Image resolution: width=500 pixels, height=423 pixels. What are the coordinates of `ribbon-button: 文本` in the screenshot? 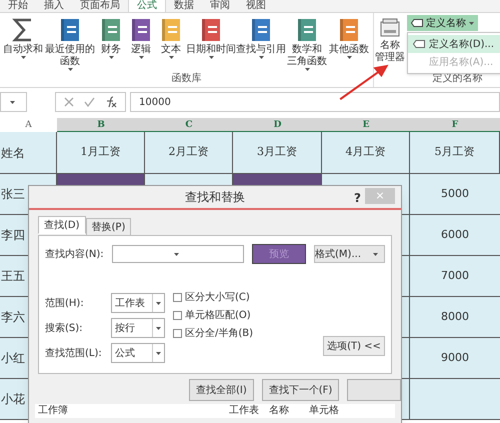 It's located at (171, 44).